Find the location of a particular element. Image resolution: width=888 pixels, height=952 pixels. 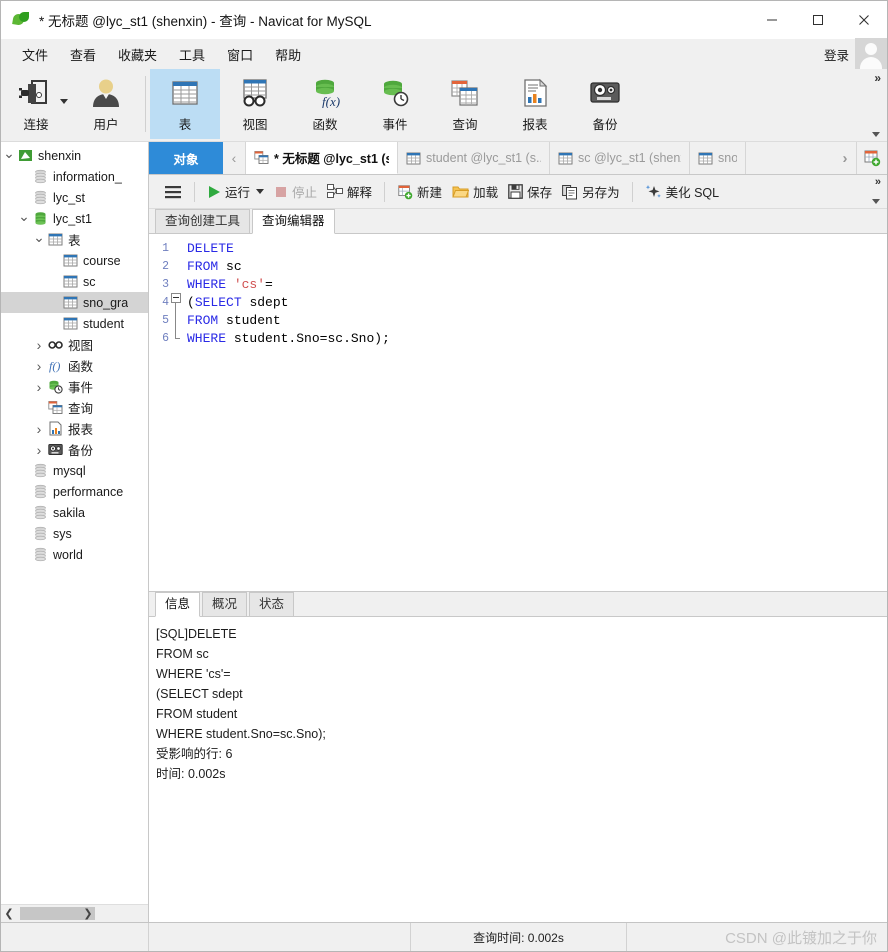

toolbar-button-table: 表 is located at coordinates (185, 104).